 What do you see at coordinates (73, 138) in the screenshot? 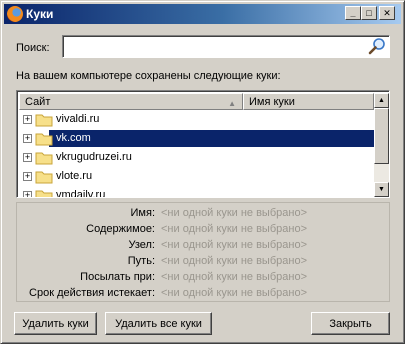
I see `site-label: vk.com` at bounding box center [73, 138].